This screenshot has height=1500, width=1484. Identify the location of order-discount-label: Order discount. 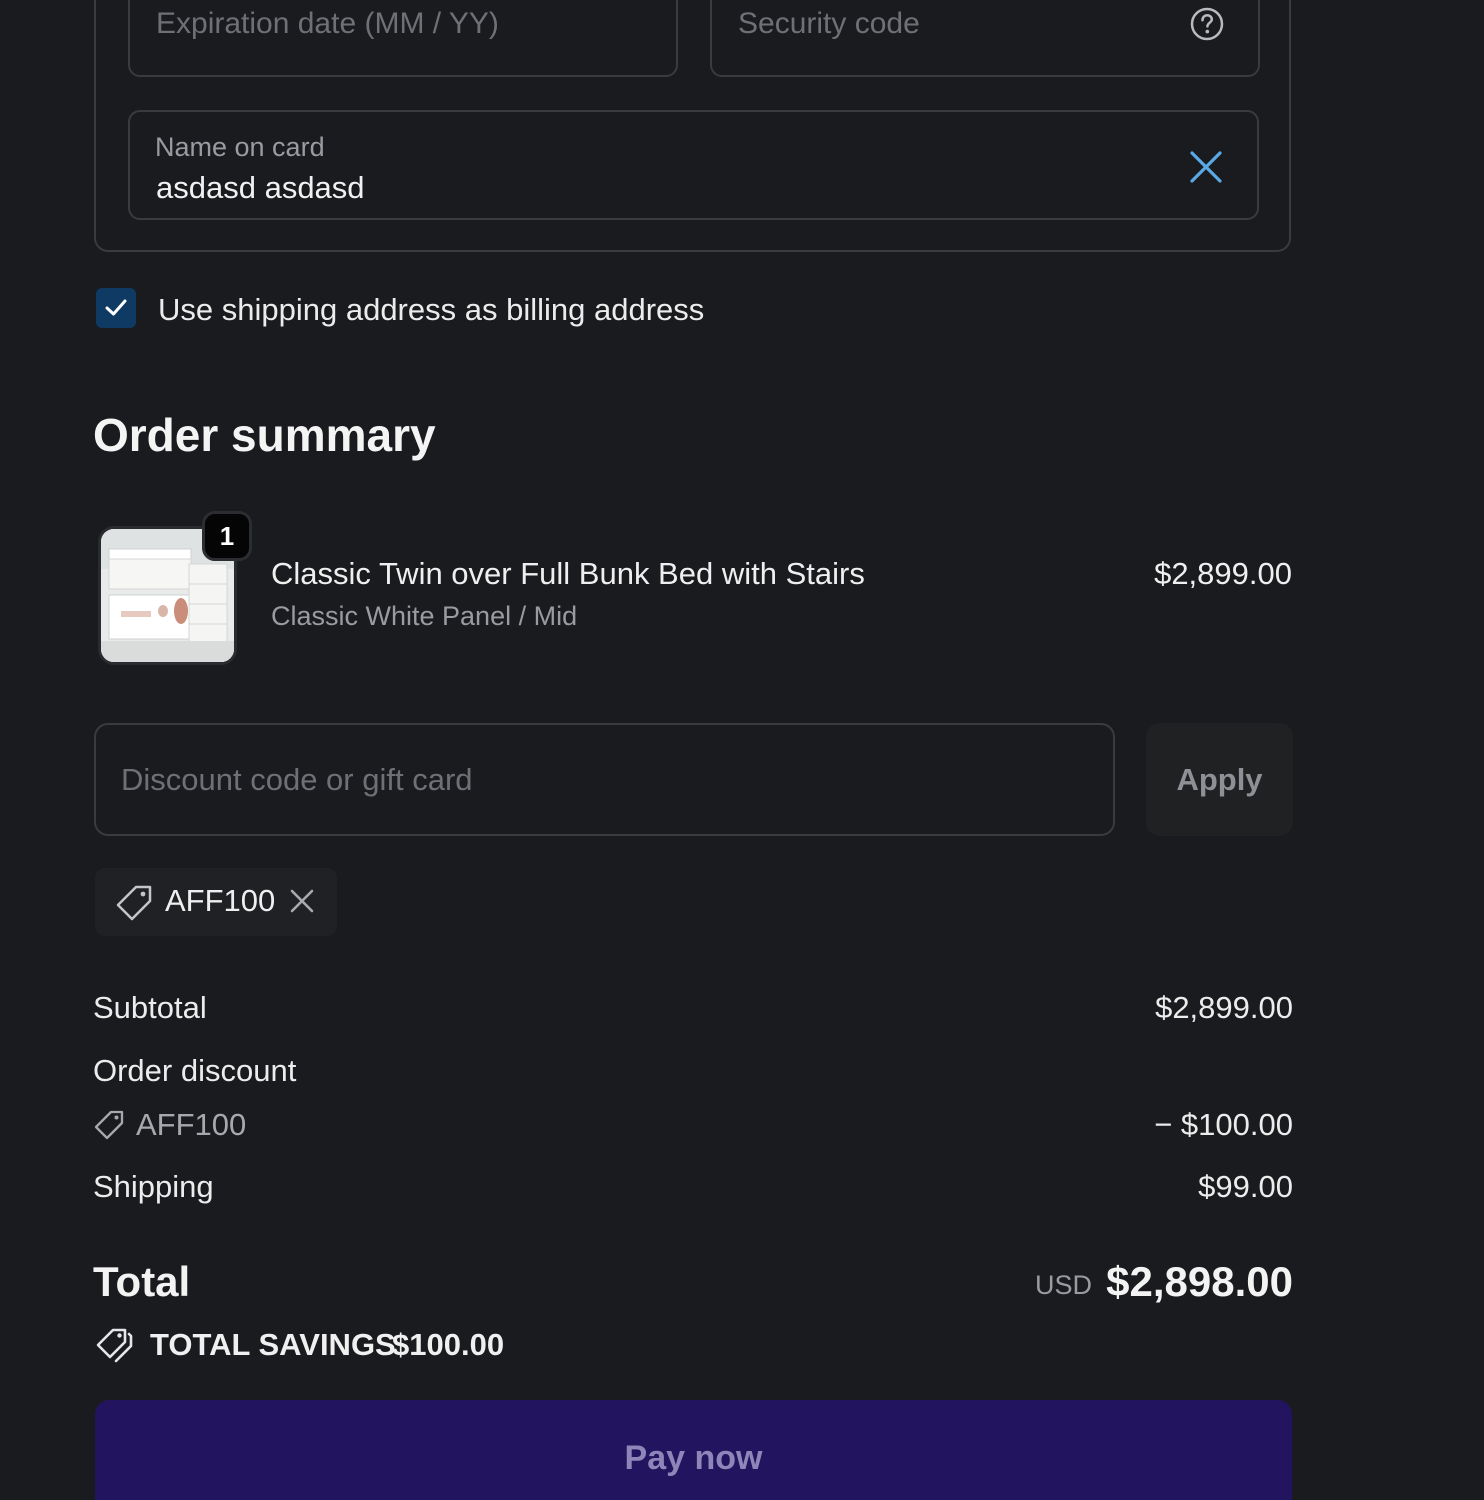
(195, 1070).